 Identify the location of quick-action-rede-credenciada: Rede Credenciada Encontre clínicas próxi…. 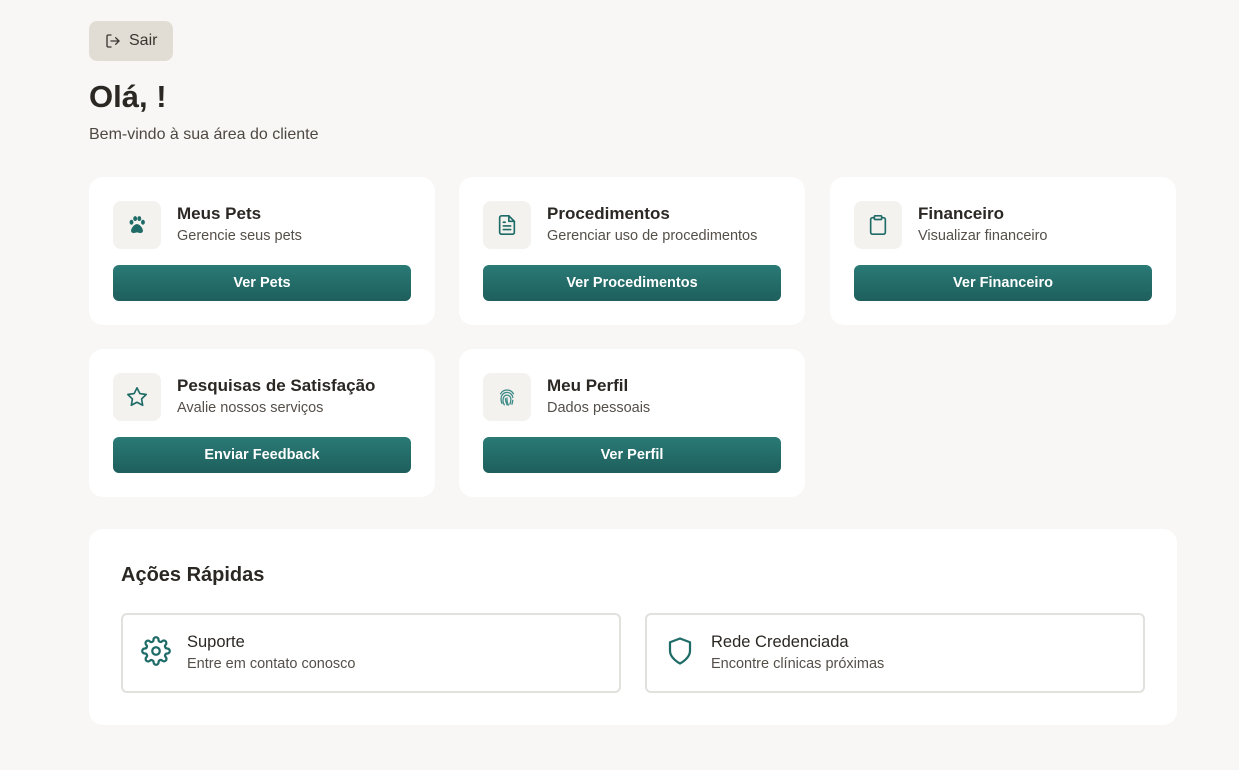
(895, 653).